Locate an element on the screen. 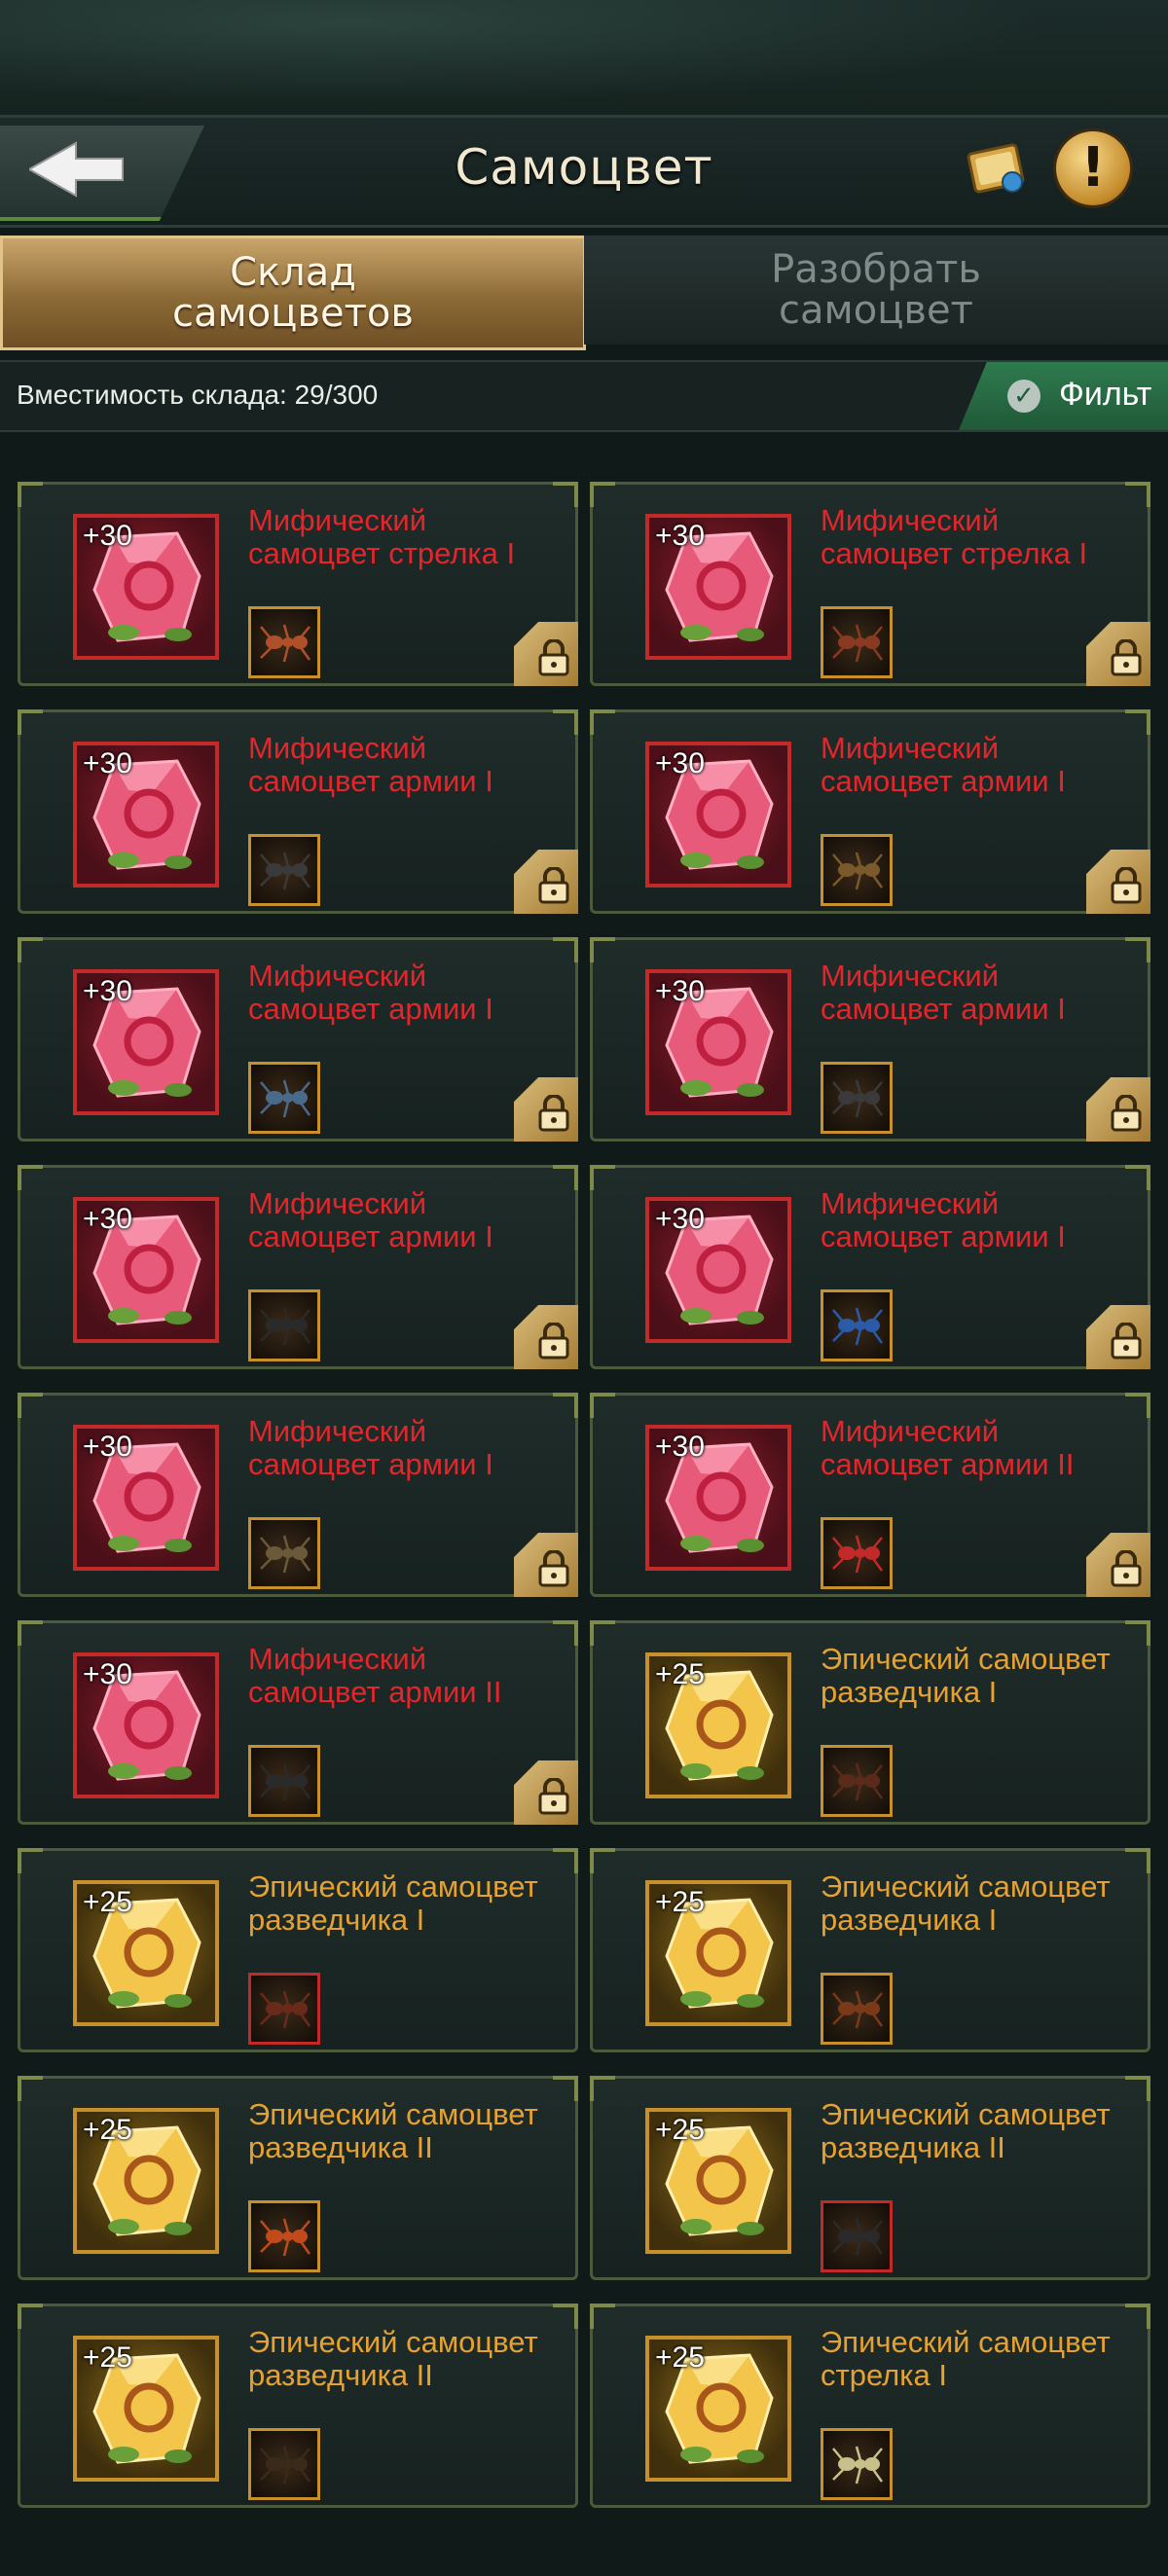  top-background is located at coordinates (584, 58).